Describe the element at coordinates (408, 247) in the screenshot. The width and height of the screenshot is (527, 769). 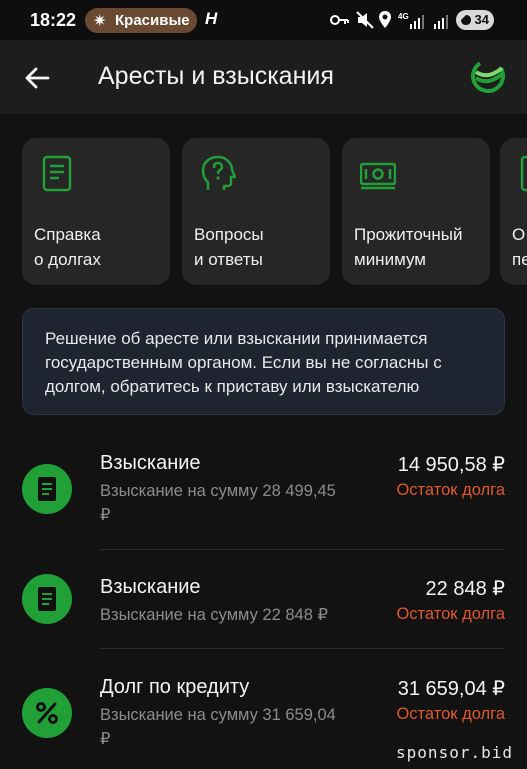
I see `card-label: Прожиточный минимум` at that location.